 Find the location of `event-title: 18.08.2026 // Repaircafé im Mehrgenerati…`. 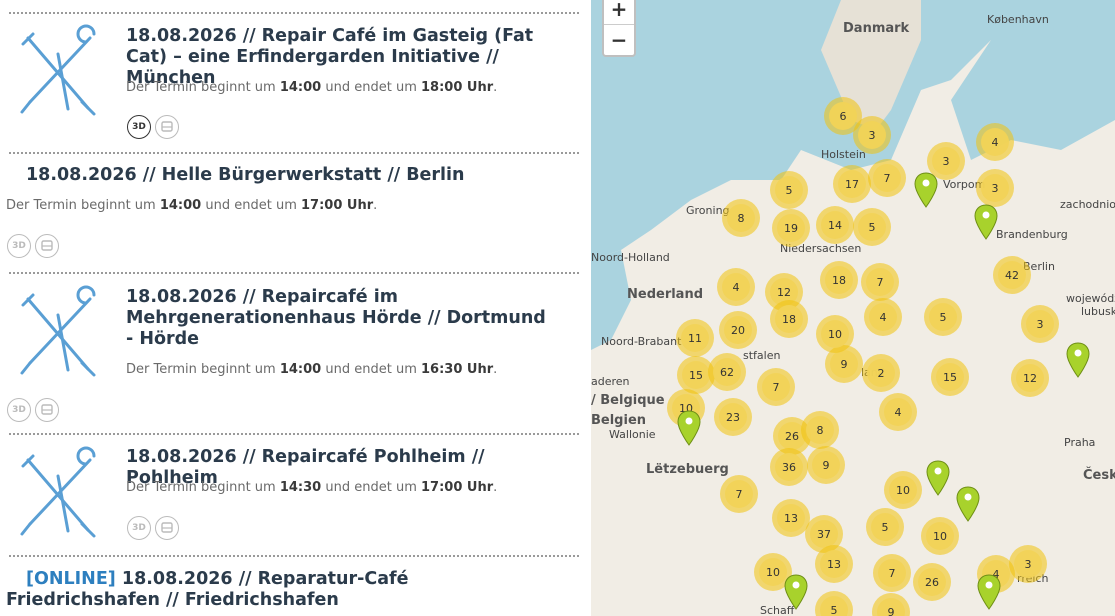

event-title: 18.08.2026 // Repaircafé im Mehrgenerati… is located at coordinates (336, 318).